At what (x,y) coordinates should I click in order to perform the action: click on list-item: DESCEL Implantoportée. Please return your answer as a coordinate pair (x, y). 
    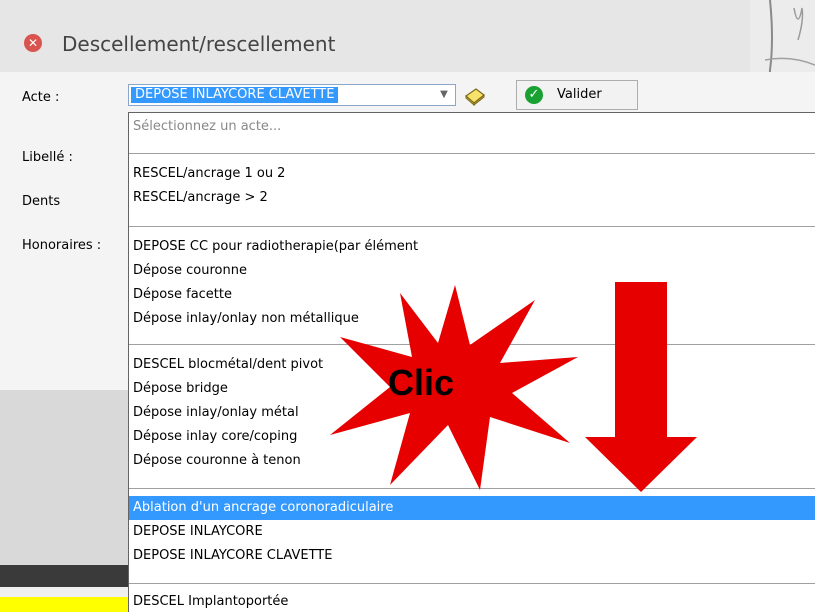
    Looking at the image, I should click on (474, 601).